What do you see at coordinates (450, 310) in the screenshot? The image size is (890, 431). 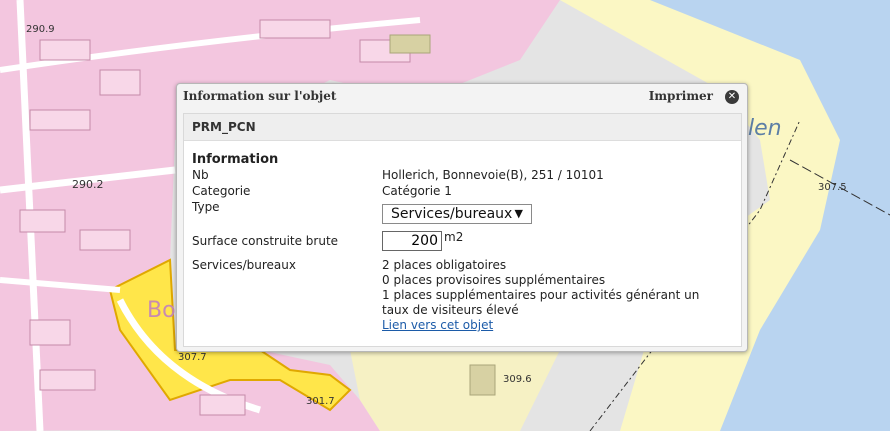 I see `services-line: taux de visiteurs élevé` at bounding box center [450, 310].